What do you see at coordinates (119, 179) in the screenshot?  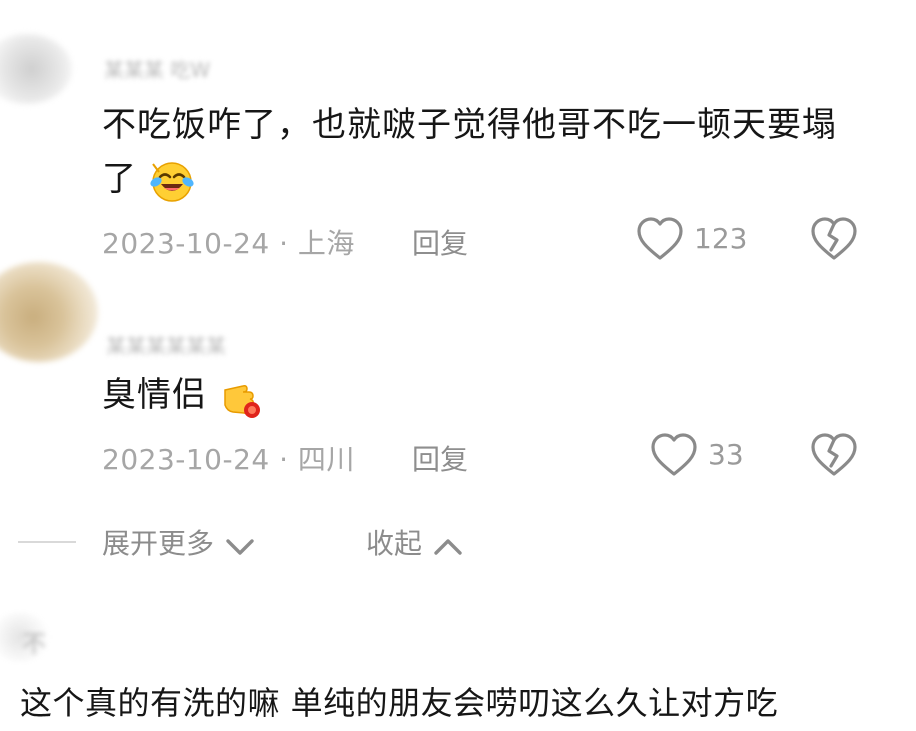 I see `comment-text-tail: 了` at bounding box center [119, 179].